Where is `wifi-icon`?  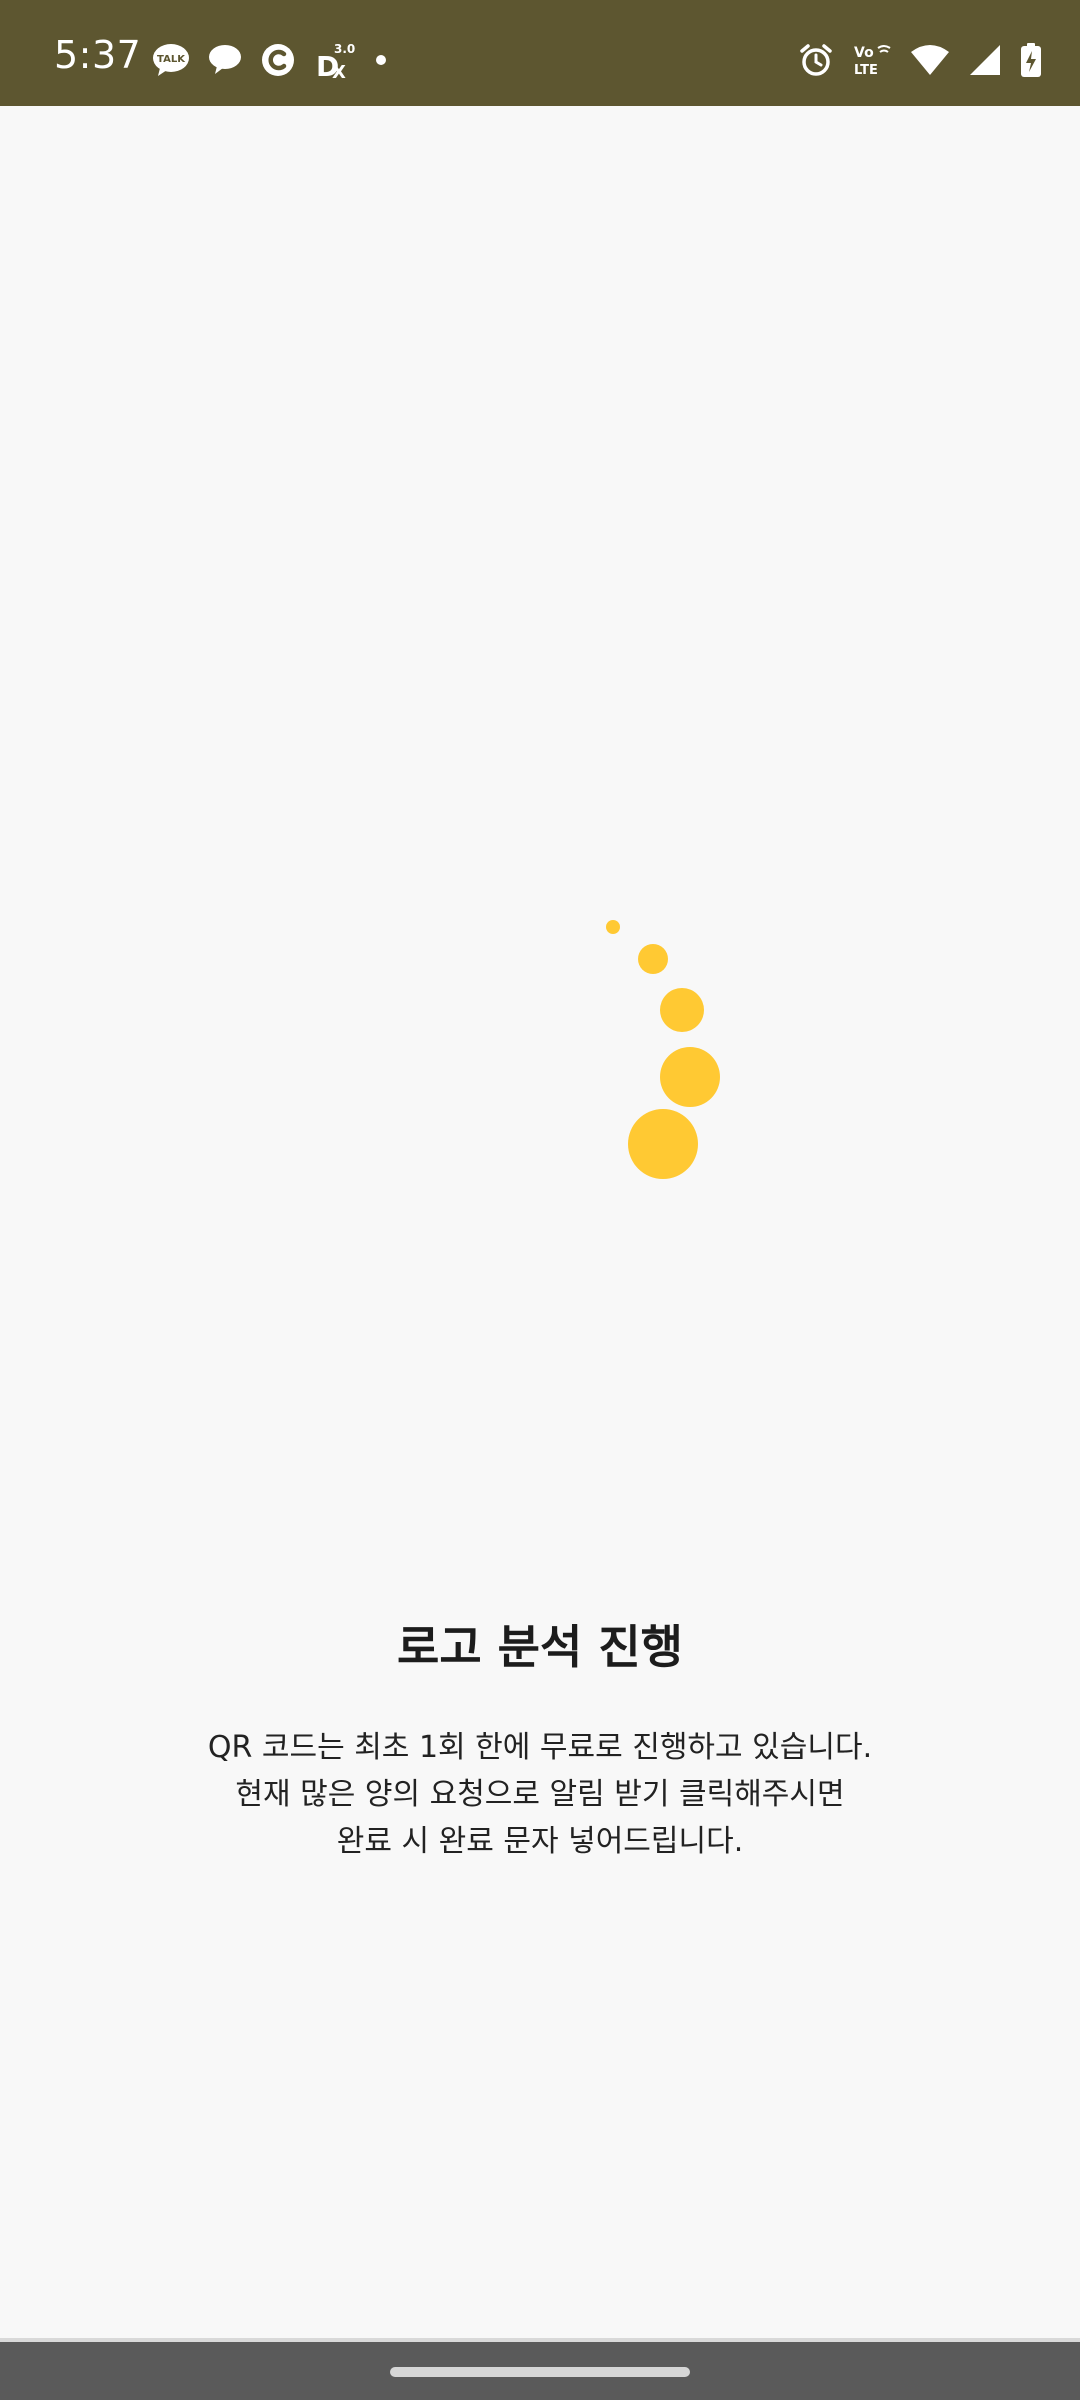
wifi-icon is located at coordinates (930, 60).